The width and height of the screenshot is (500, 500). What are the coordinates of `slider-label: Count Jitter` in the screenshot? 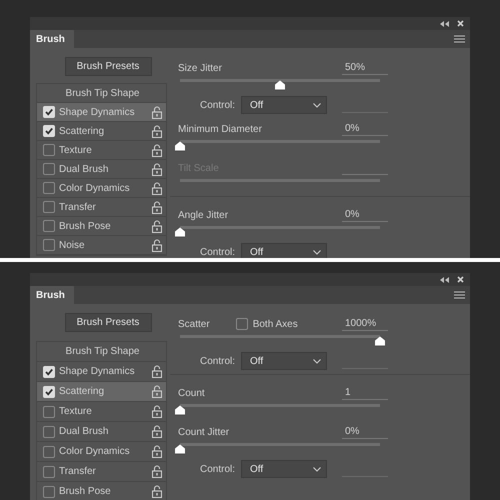 It's located at (204, 432).